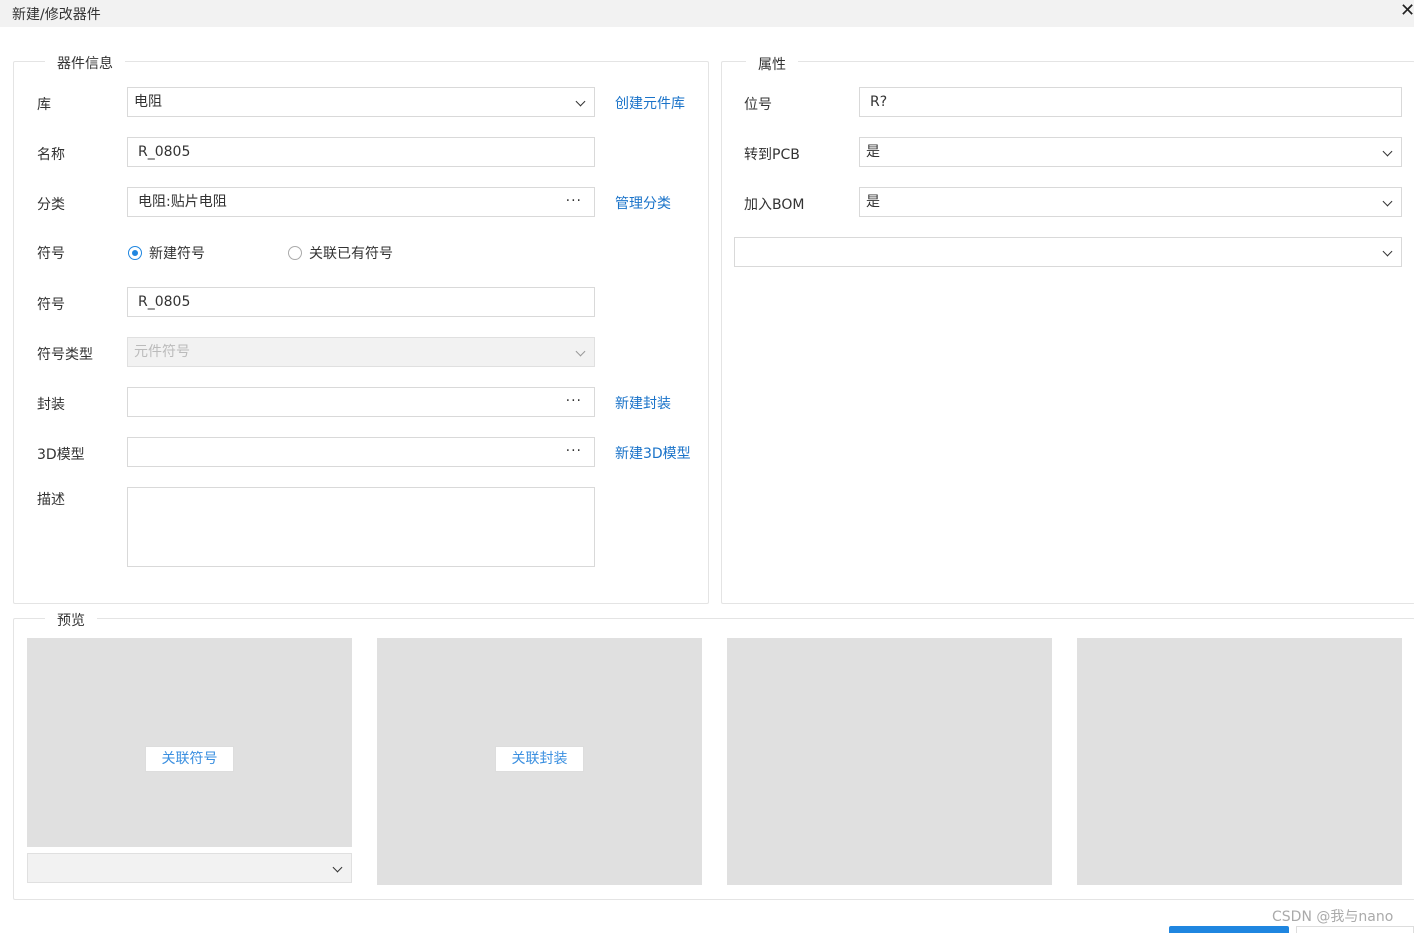 This screenshot has width=1414, height=933. I want to click on symbol-mode-label: 符号, so click(51, 254).